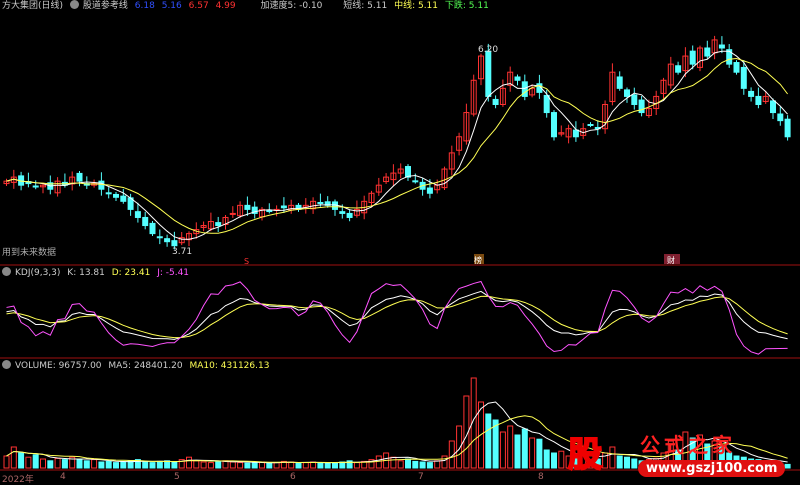 Image resolution: width=800 pixels, height=485 pixels. Describe the element at coordinates (246, 261) in the screenshot. I see `marker-s: S` at that location.